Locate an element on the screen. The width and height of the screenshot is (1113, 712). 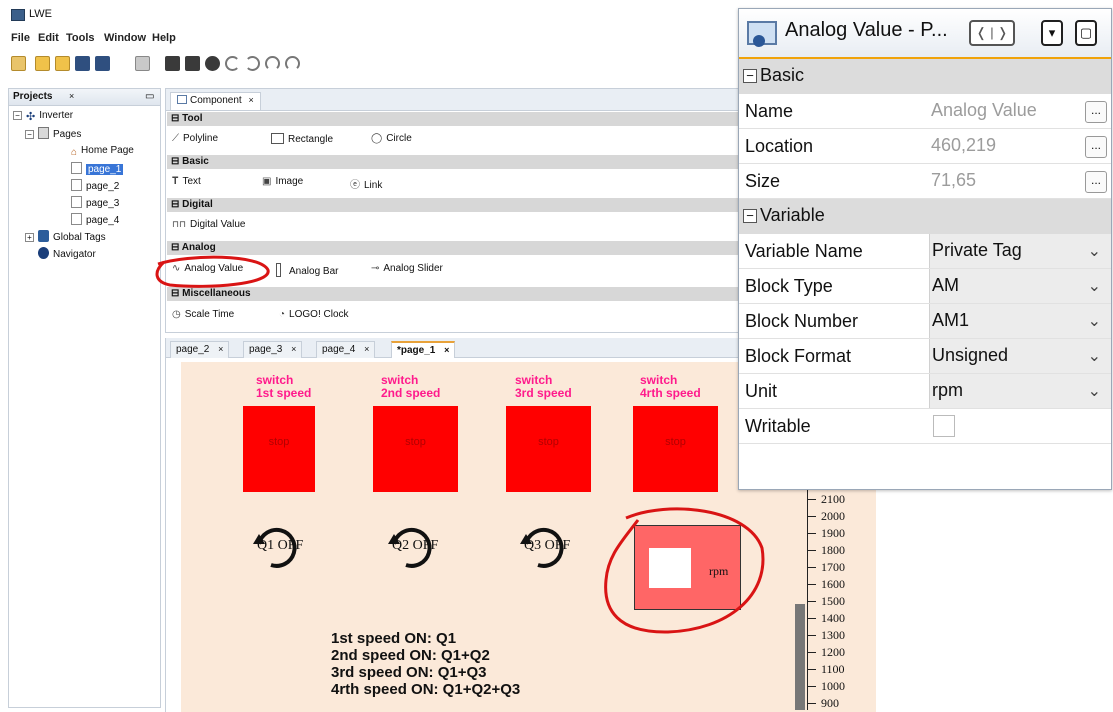
dropdown-button: ▾ is located at coordinates (1052, 33).